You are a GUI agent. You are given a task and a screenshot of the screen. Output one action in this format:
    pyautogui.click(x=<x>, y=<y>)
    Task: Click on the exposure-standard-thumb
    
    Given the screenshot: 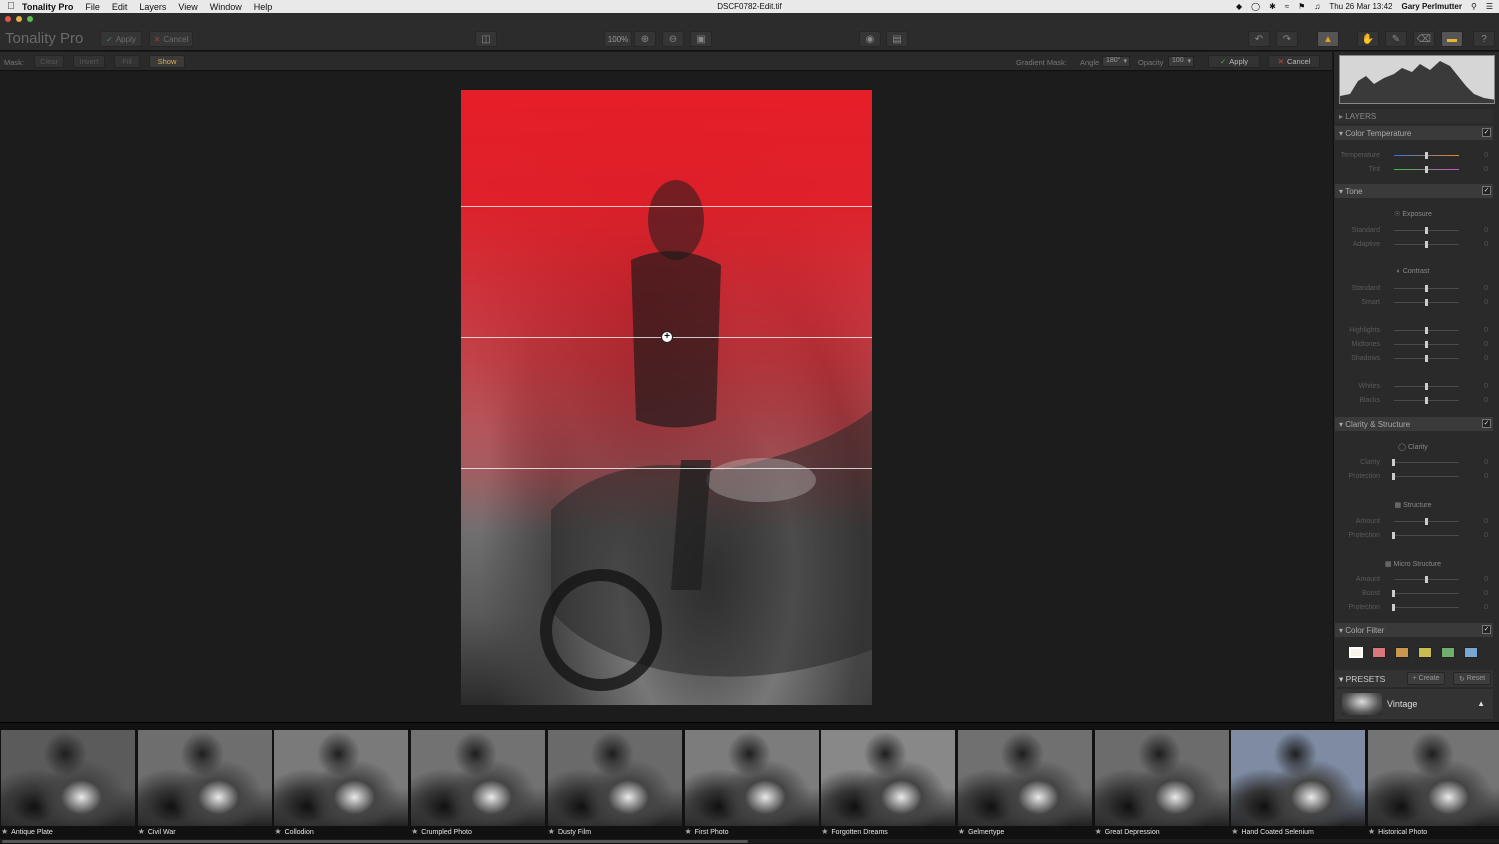 What is the action you would take?
    pyautogui.click(x=1426, y=230)
    